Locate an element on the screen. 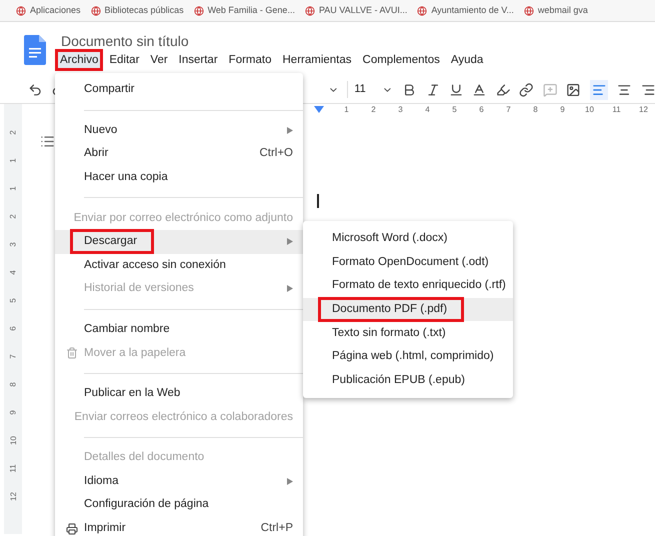  menu-bar-item: Complementos is located at coordinates (401, 60).